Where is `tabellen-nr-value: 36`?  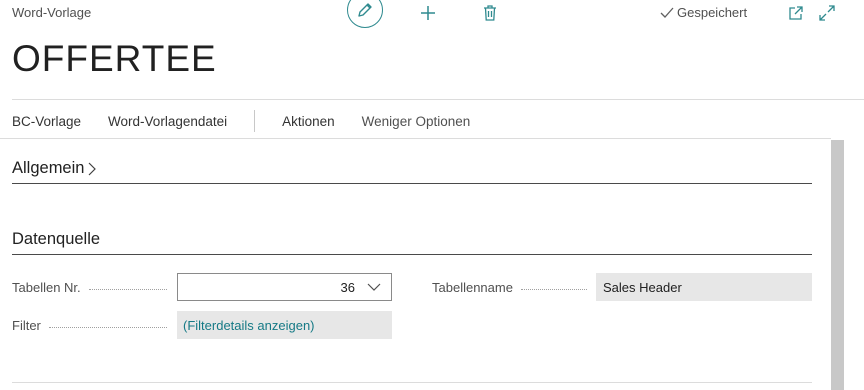 tabellen-nr-value: 36 is located at coordinates (347, 287).